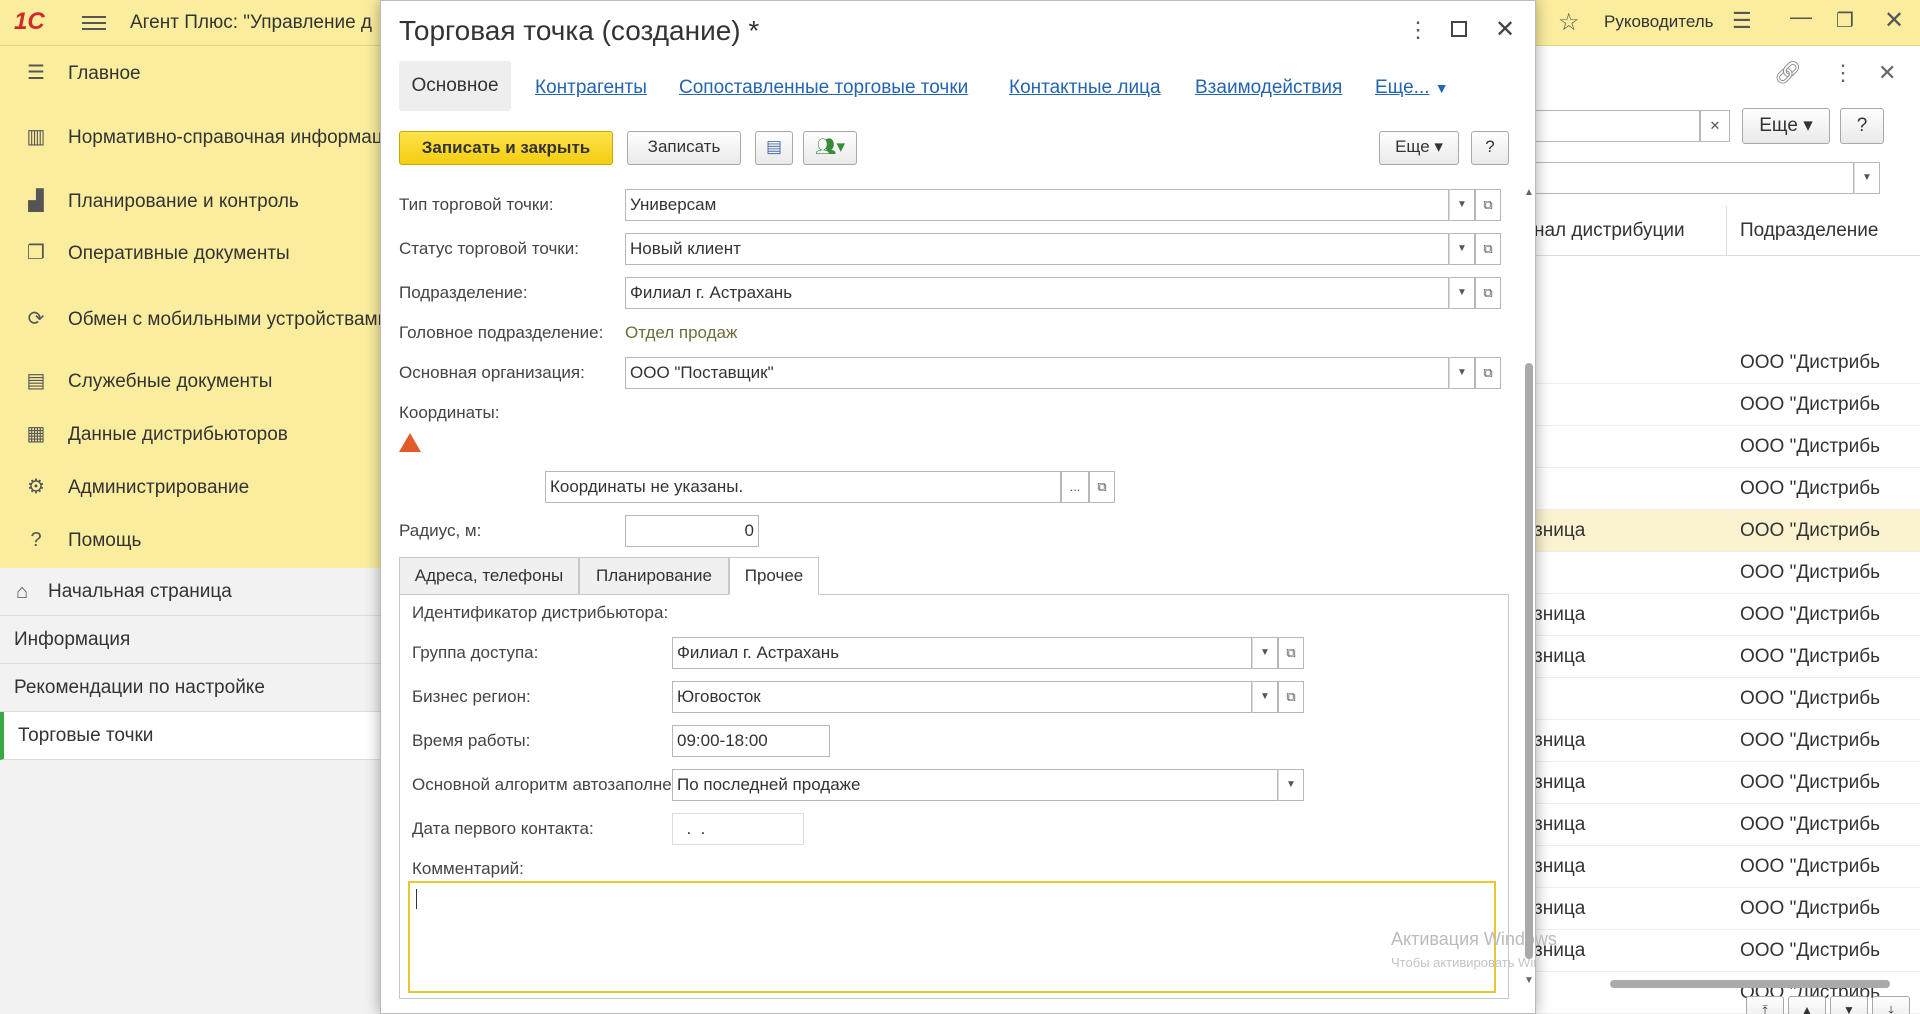 This screenshot has height=1014, width=1920. Describe the element at coordinates (183, 201) in the screenshot. I see `sidebar-item-label: Планирование и контроль` at that location.